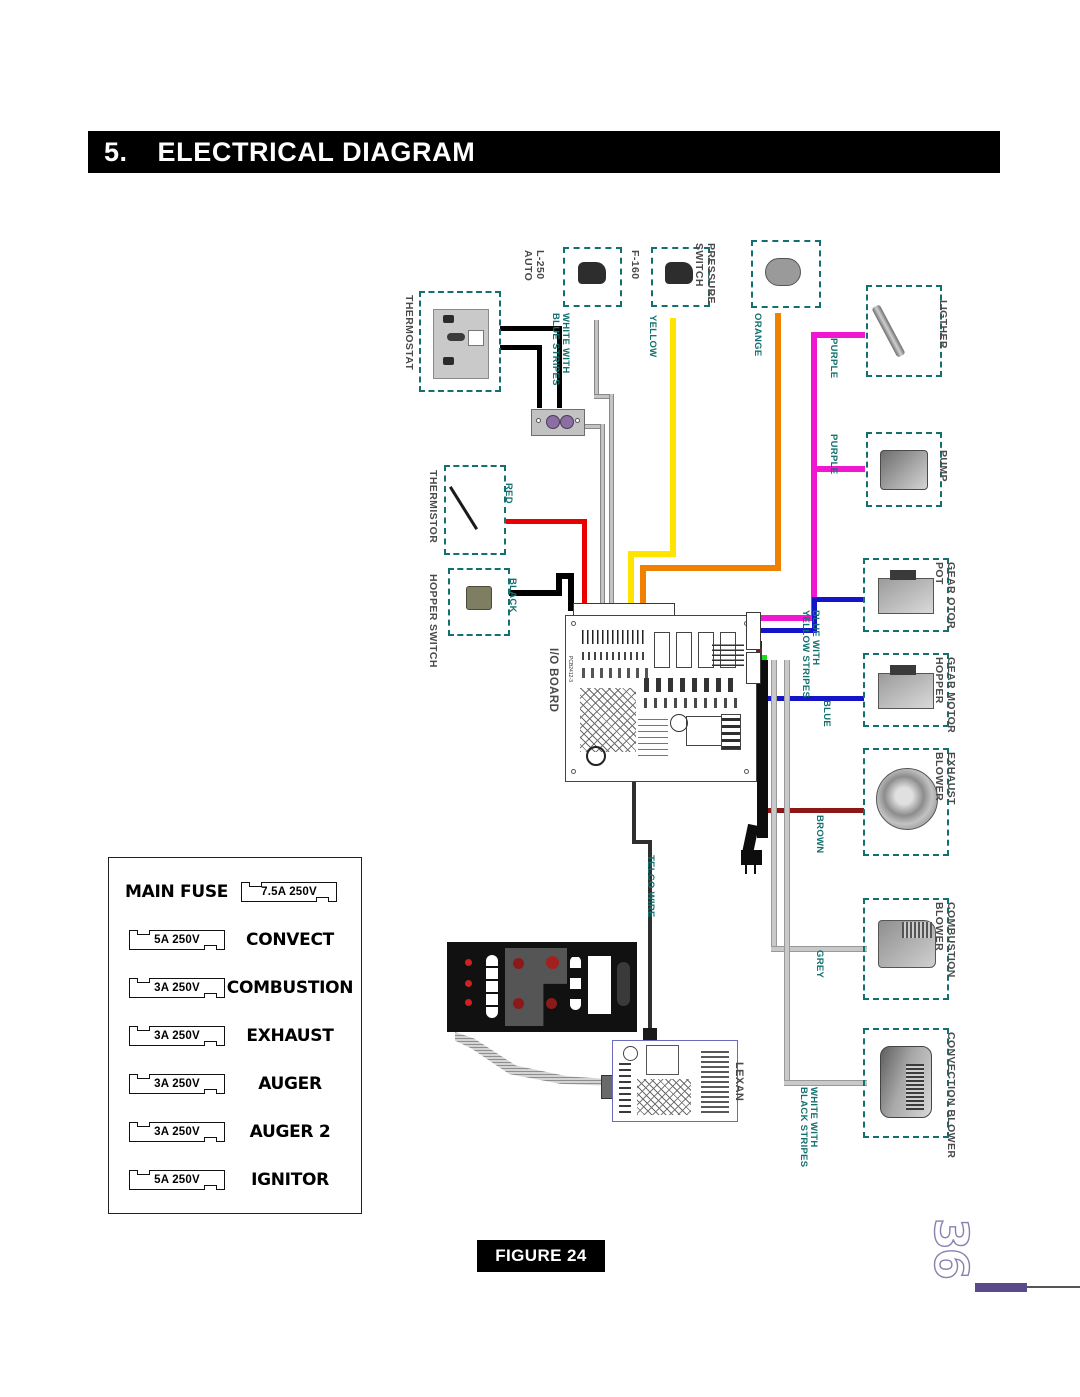 The height and width of the screenshot is (1397, 1080). What do you see at coordinates (825, 1083) in the screenshot?
I see `wire-white-black-h` at bounding box center [825, 1083].